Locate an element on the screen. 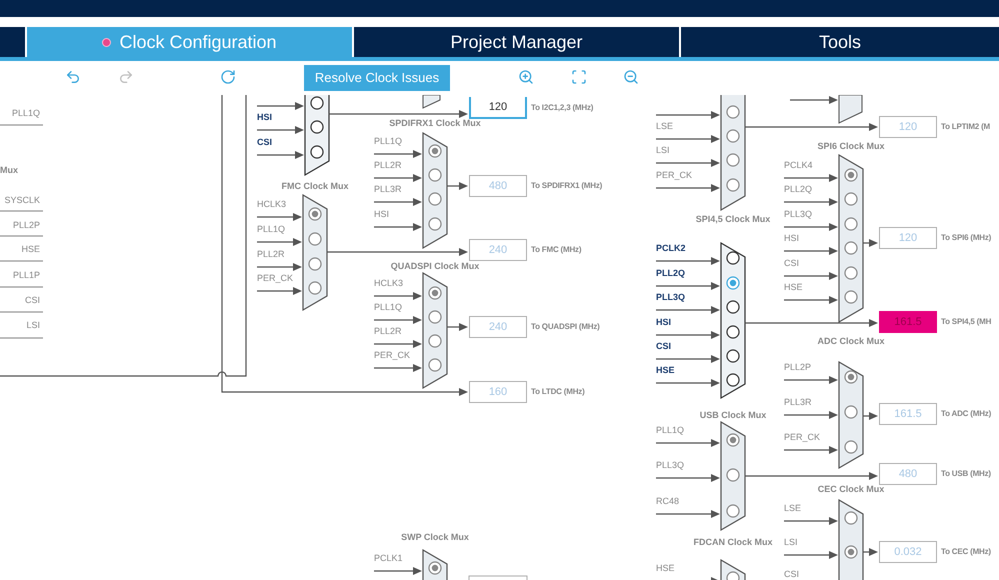  frequency-field: 160 is located at coordinates (498, 392).